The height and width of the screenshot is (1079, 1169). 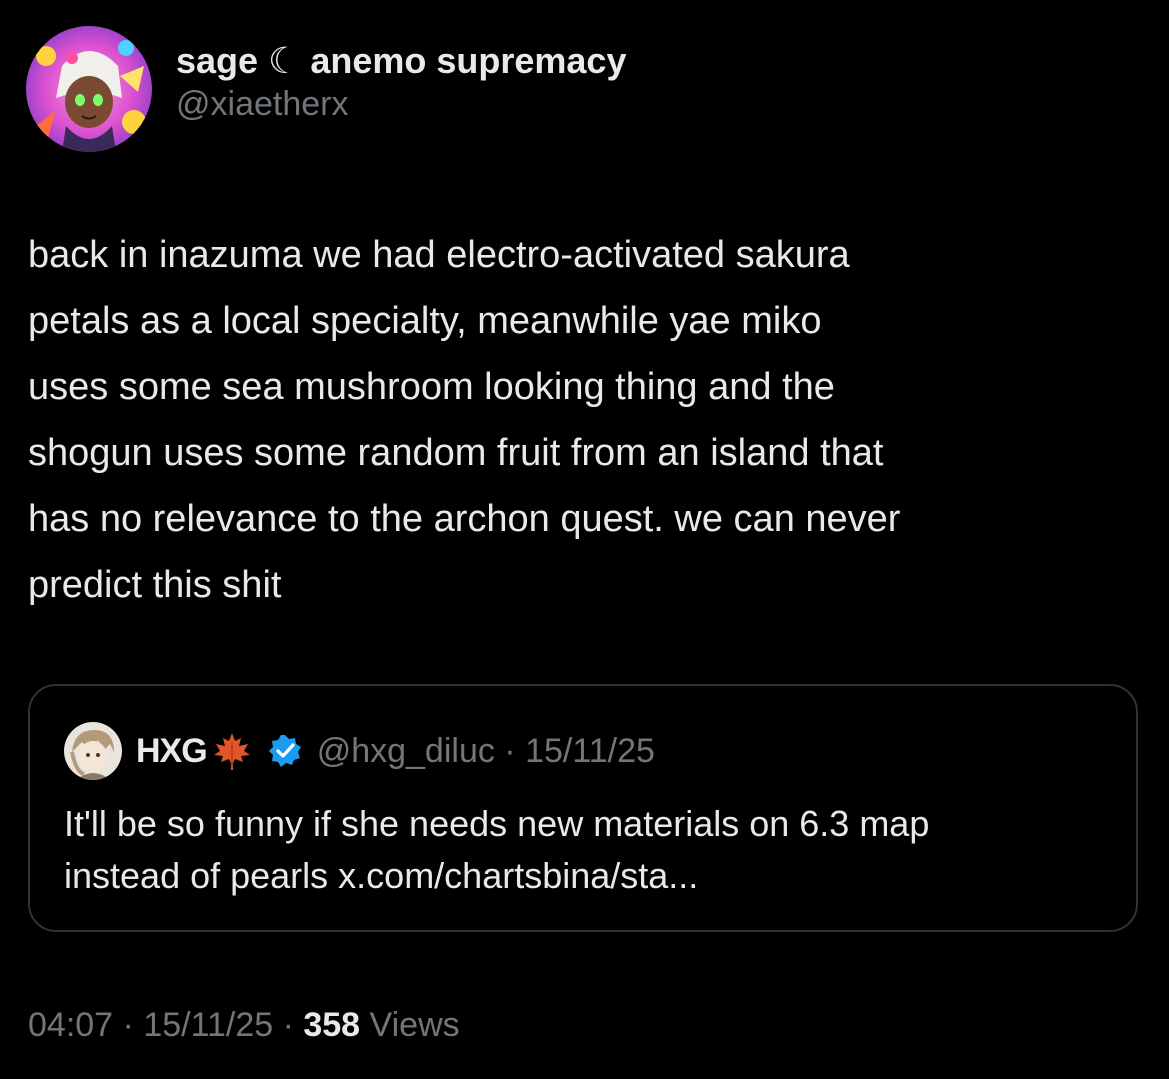 What do you see at coordinates (70, 1025) in the screenshot?
I see `tweet-time: 04:07` at bounding box center [70, 1025].